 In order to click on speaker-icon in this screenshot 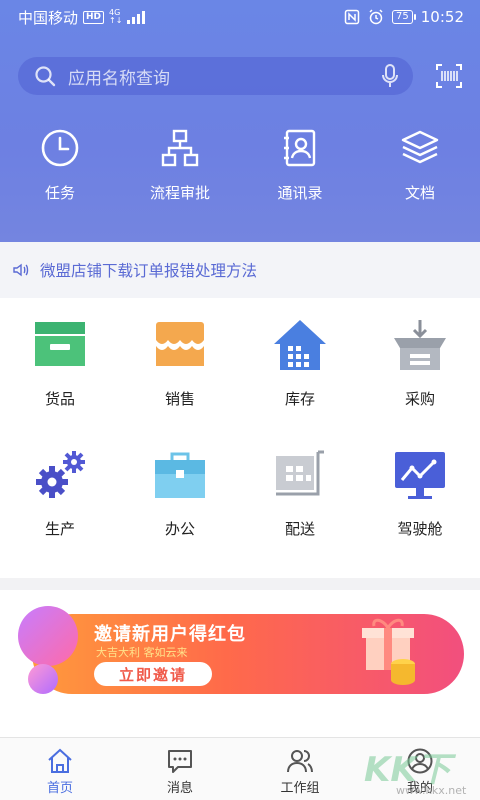, I will do `click(21, 270)`.